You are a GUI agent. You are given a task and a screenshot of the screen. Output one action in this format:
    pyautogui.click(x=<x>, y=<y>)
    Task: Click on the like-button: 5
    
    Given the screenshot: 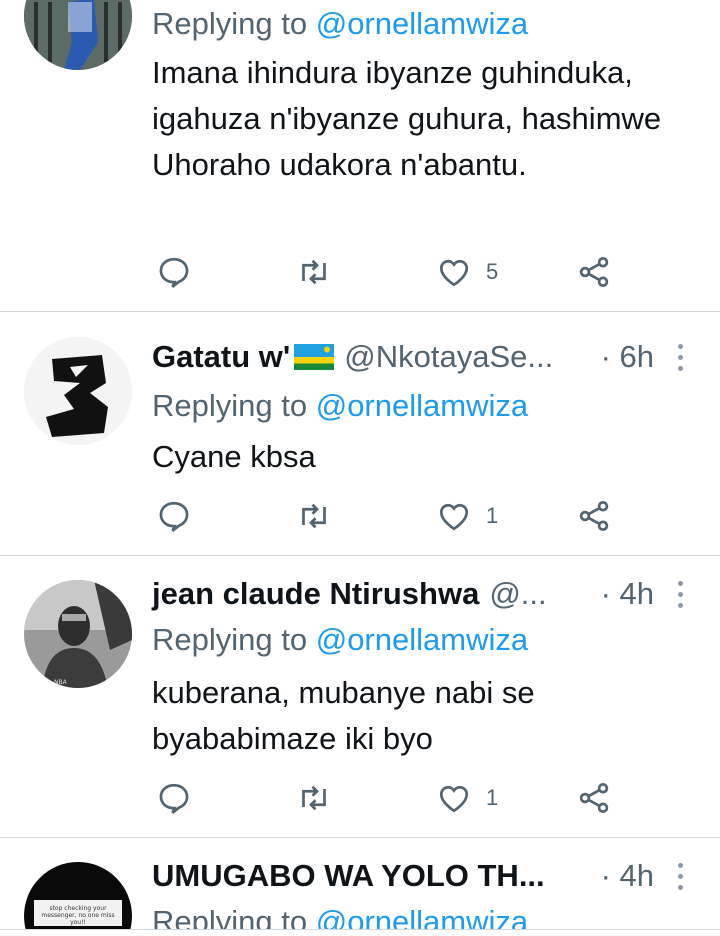 What is the action you would take?
    pyautogui.click(x=467, y=272)
    